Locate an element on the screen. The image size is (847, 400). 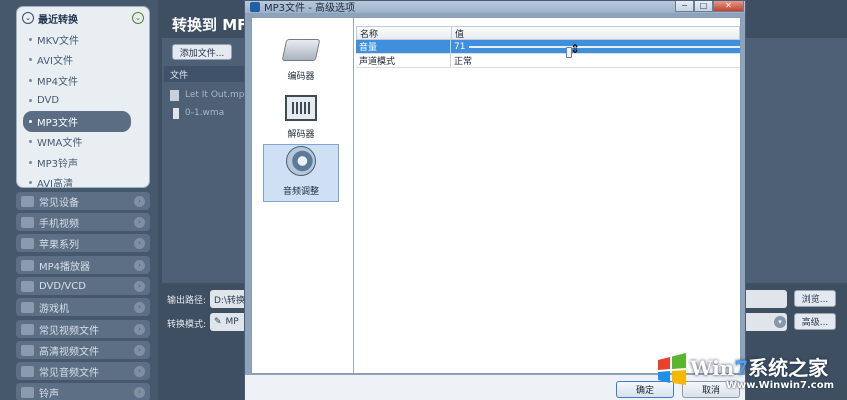
file-column-header: 文件 is located at coordinates (205, 74).